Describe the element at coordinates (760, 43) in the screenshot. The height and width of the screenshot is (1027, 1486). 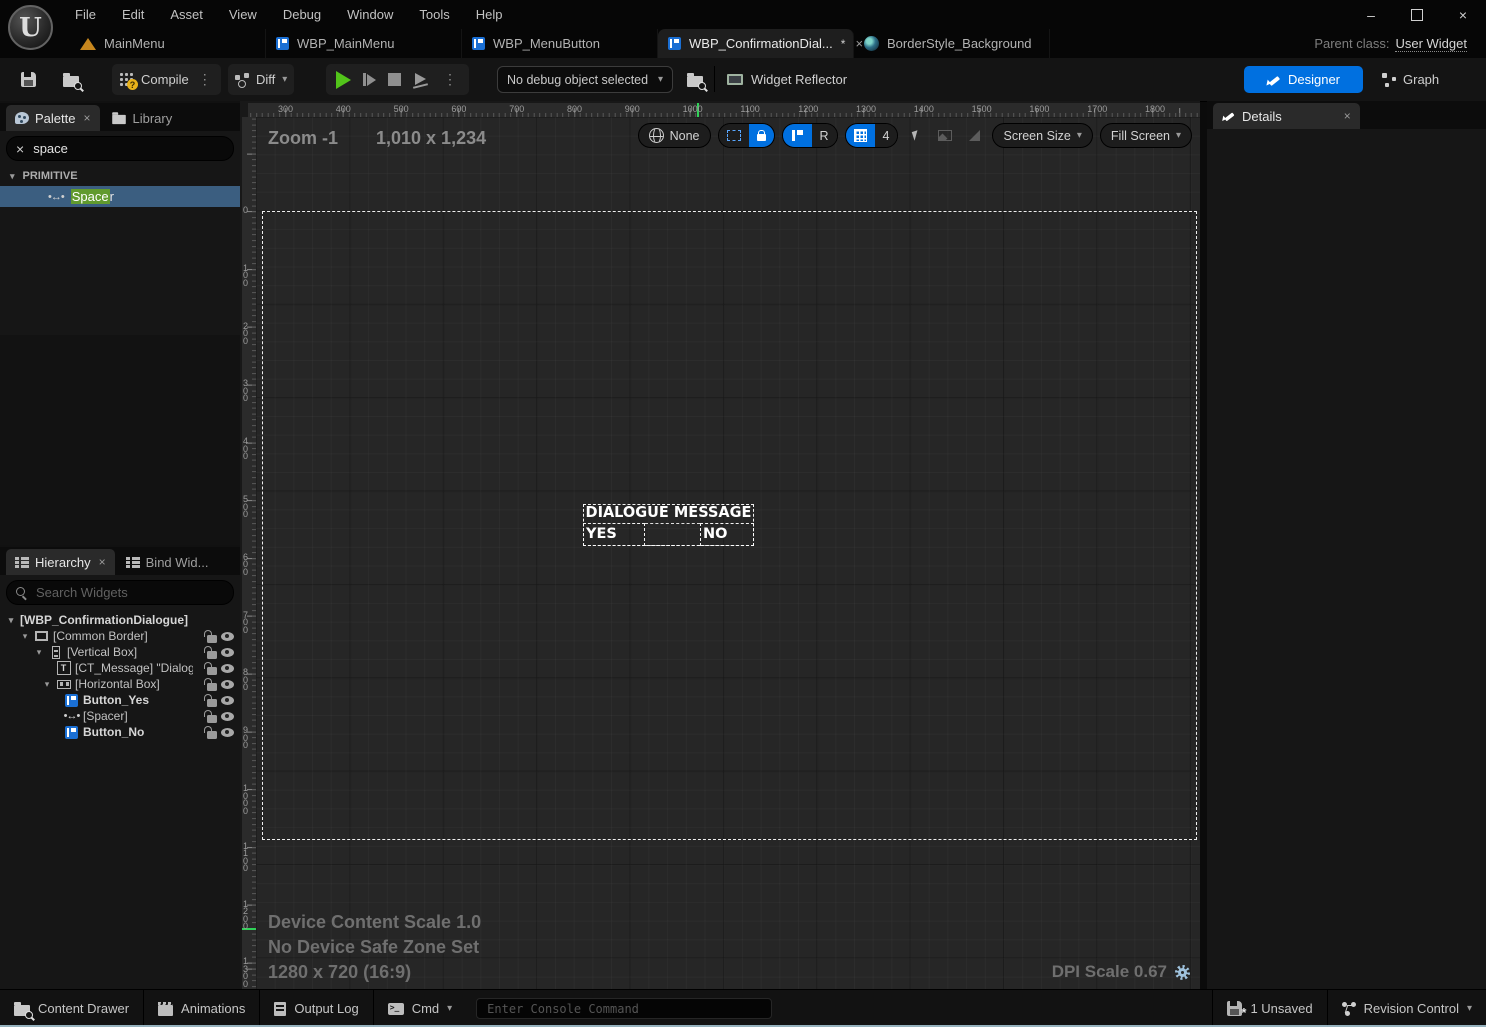
I see `tab-wbp-confirmationdialogue: WBP_ConfirmationDial... * ×` at that location.